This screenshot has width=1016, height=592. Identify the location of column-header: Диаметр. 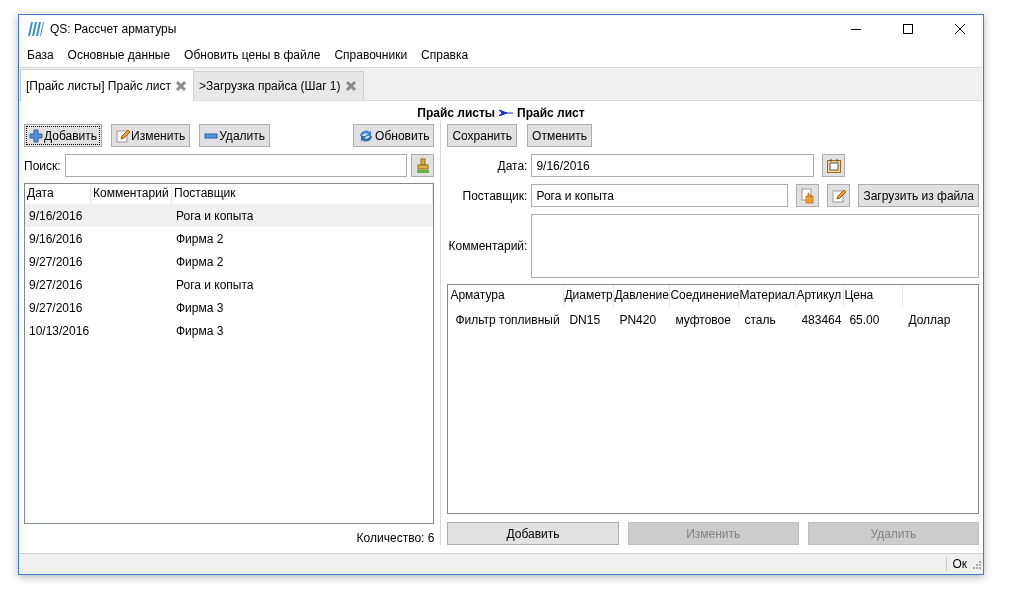
(589, 296).